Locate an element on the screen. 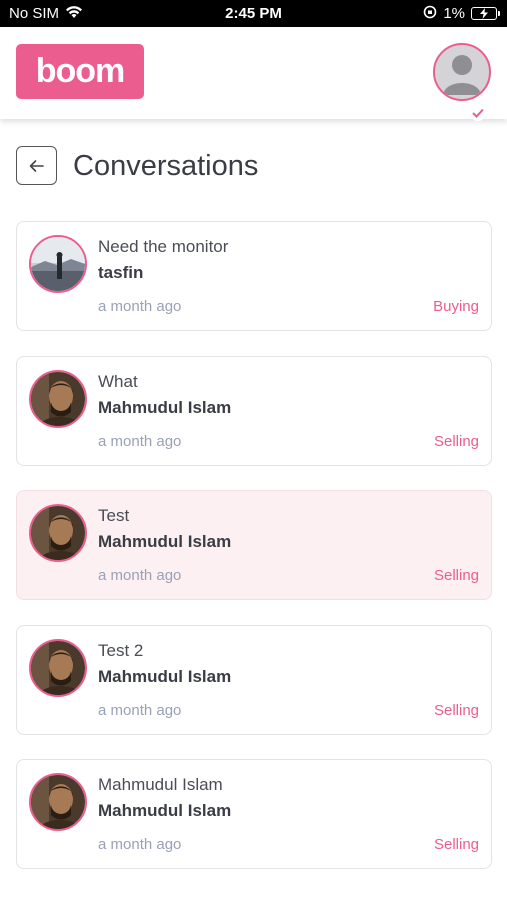 Image resolution: width=507 pixels, height=900 pixels. profile-avatar is located at coordinates (462, 72).